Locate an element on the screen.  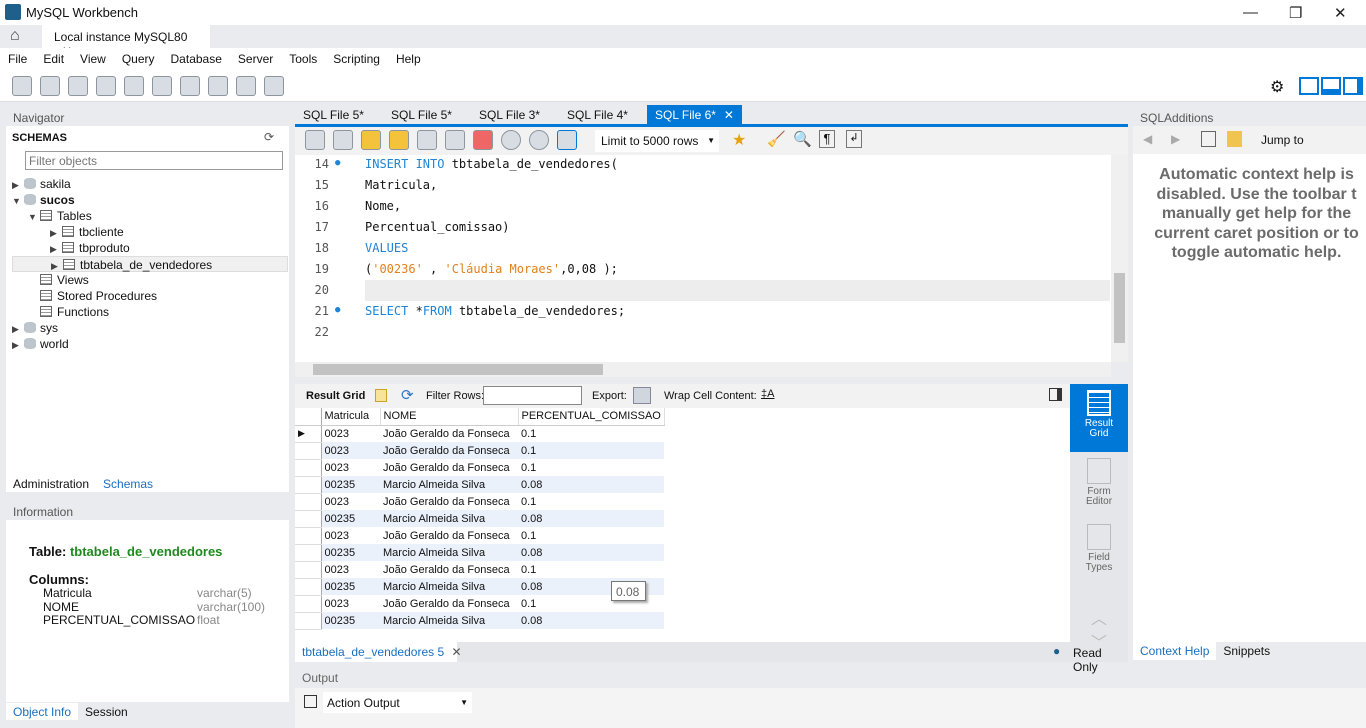
menu-query: Query is located at coordinates (138, 57).